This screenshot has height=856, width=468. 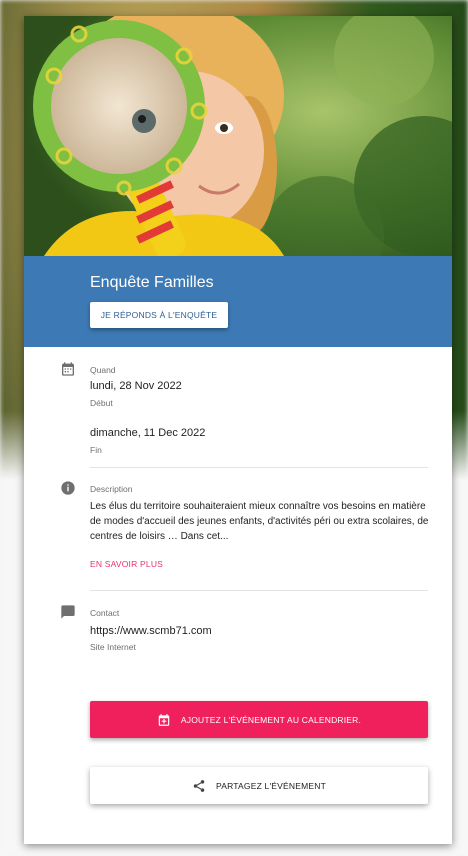 What do you see at coordinates (152, 282) in the screenshot?
I see `event-title: Enquête Familles` at bounding box center [152, 282].